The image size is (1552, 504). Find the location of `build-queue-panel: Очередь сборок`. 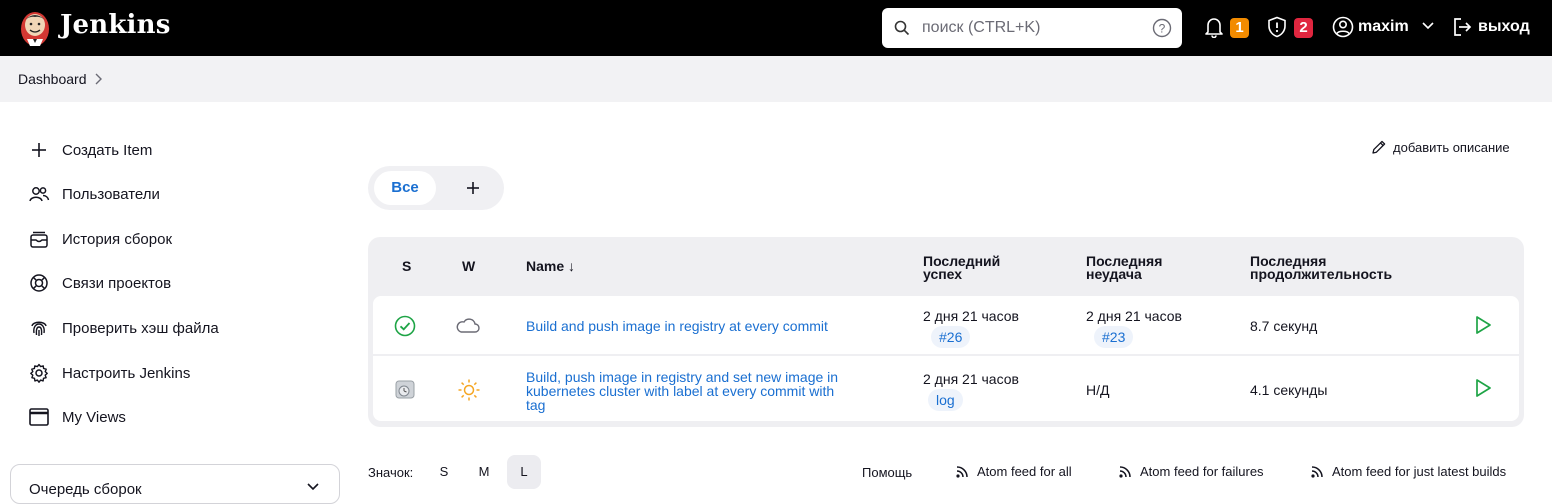

build-queue-panel: Очередь сборок is located at coordinates (175, 484).